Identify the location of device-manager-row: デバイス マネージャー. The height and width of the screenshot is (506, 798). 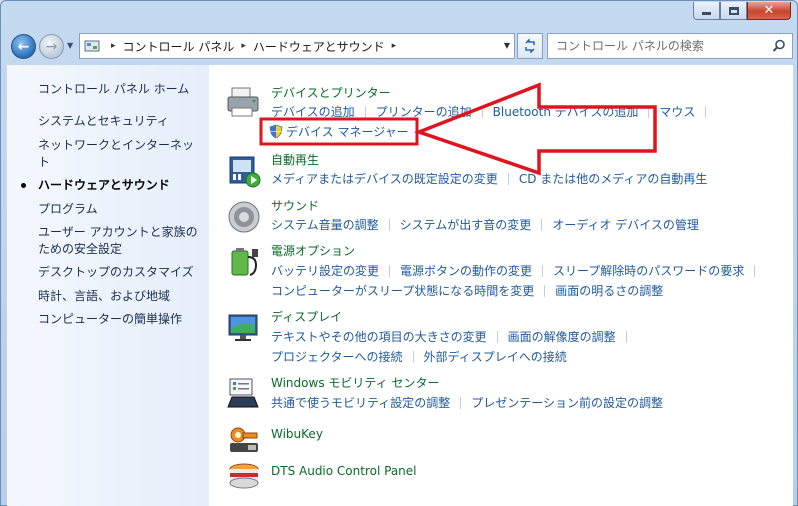
(339, 131).